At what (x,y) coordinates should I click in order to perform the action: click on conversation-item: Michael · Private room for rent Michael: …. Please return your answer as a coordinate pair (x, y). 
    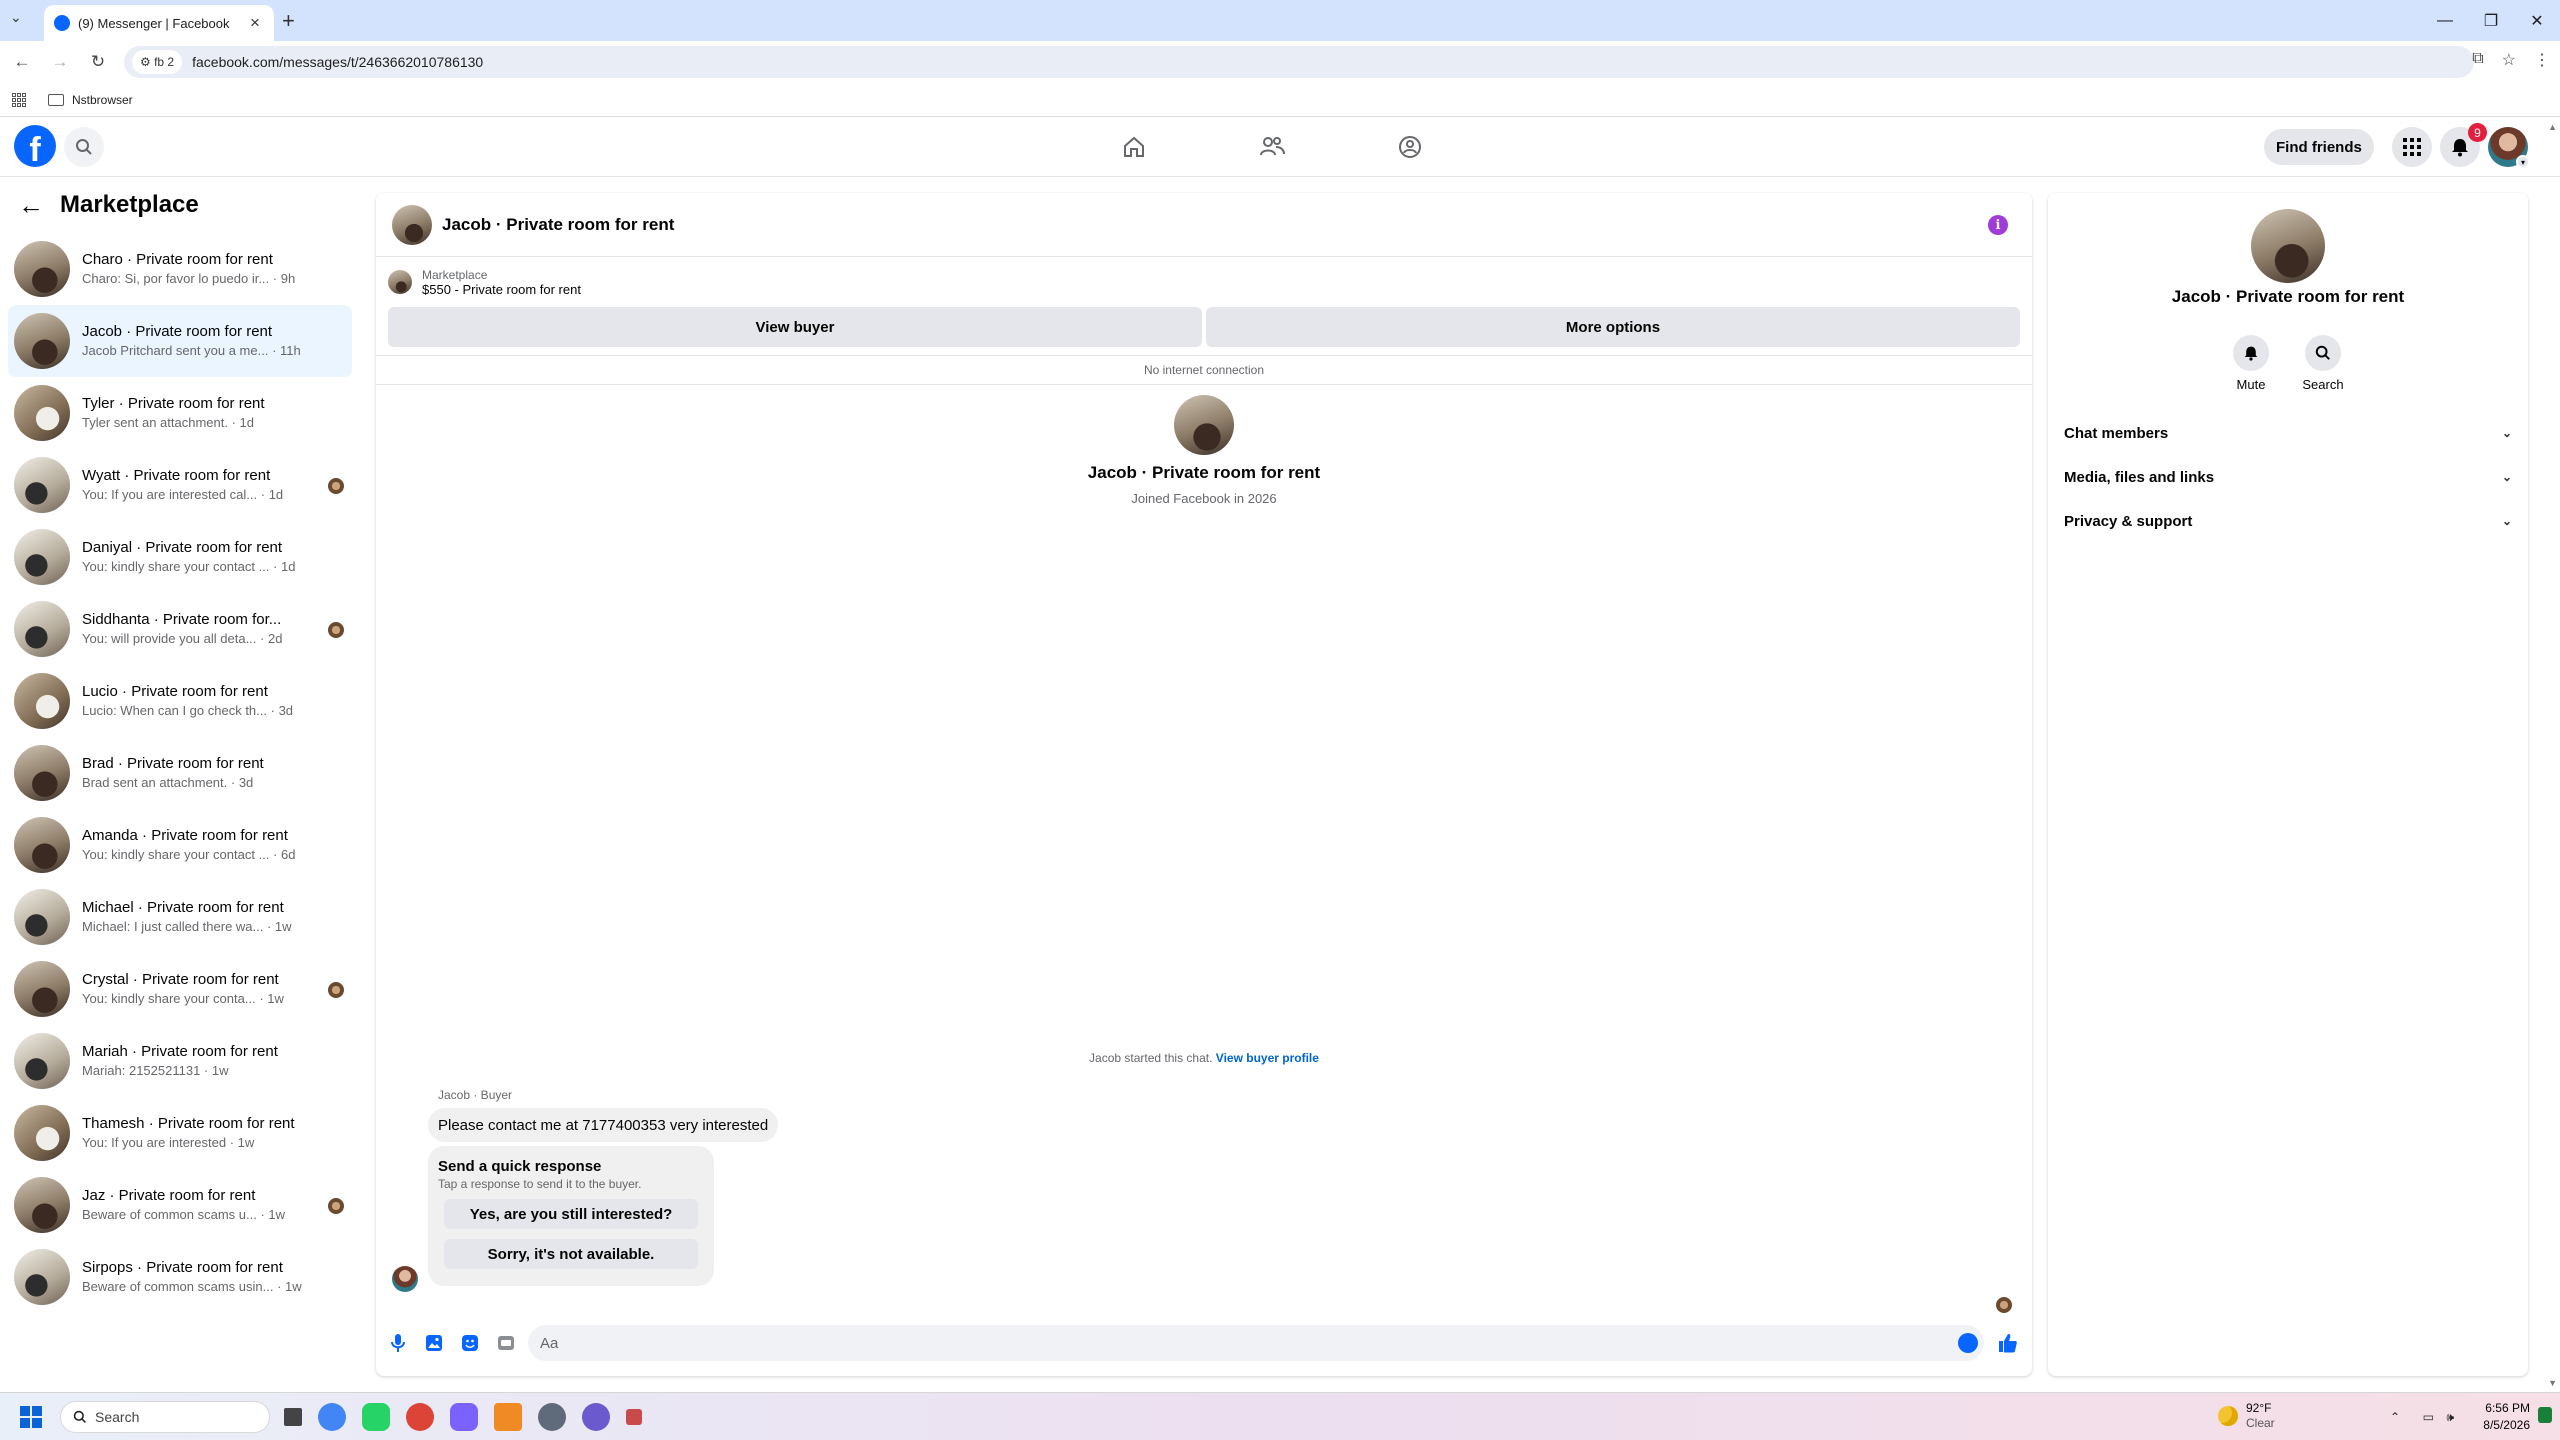
    Looking at the image, I should click on (180, 917).